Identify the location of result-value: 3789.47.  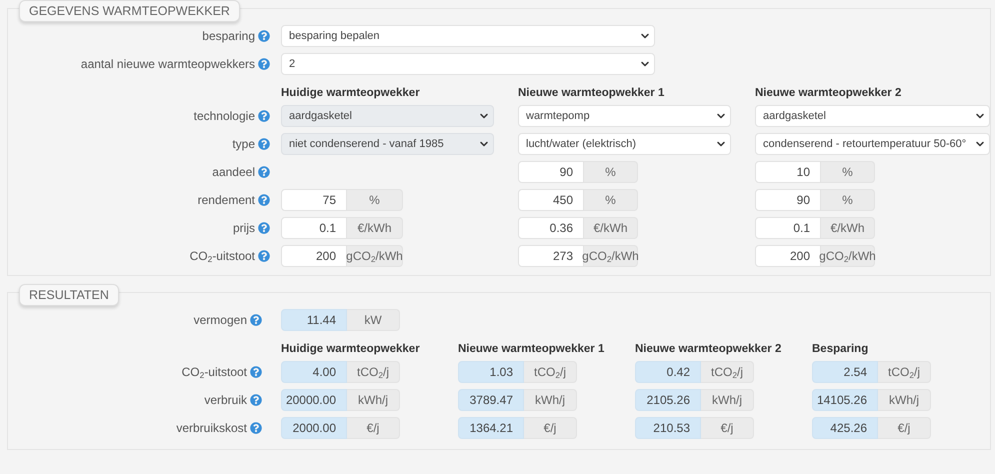
(491, 400).